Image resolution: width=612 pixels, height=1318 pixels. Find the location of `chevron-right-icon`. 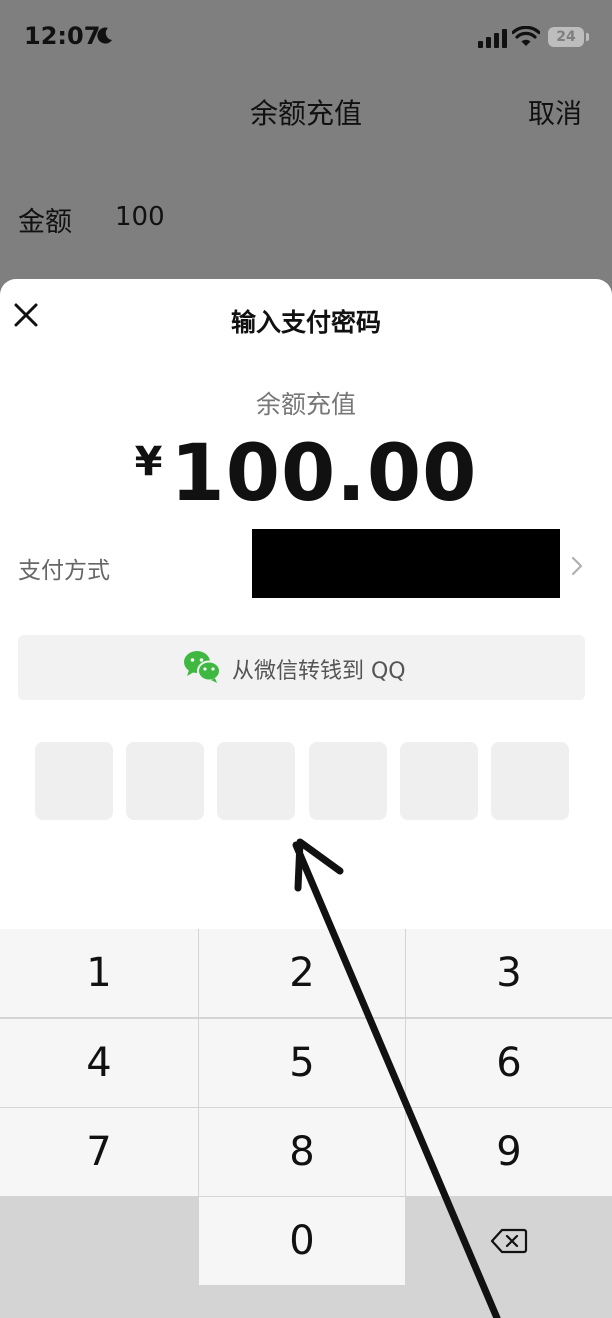

chevron-right-icon is located at coordinates (577, 566).